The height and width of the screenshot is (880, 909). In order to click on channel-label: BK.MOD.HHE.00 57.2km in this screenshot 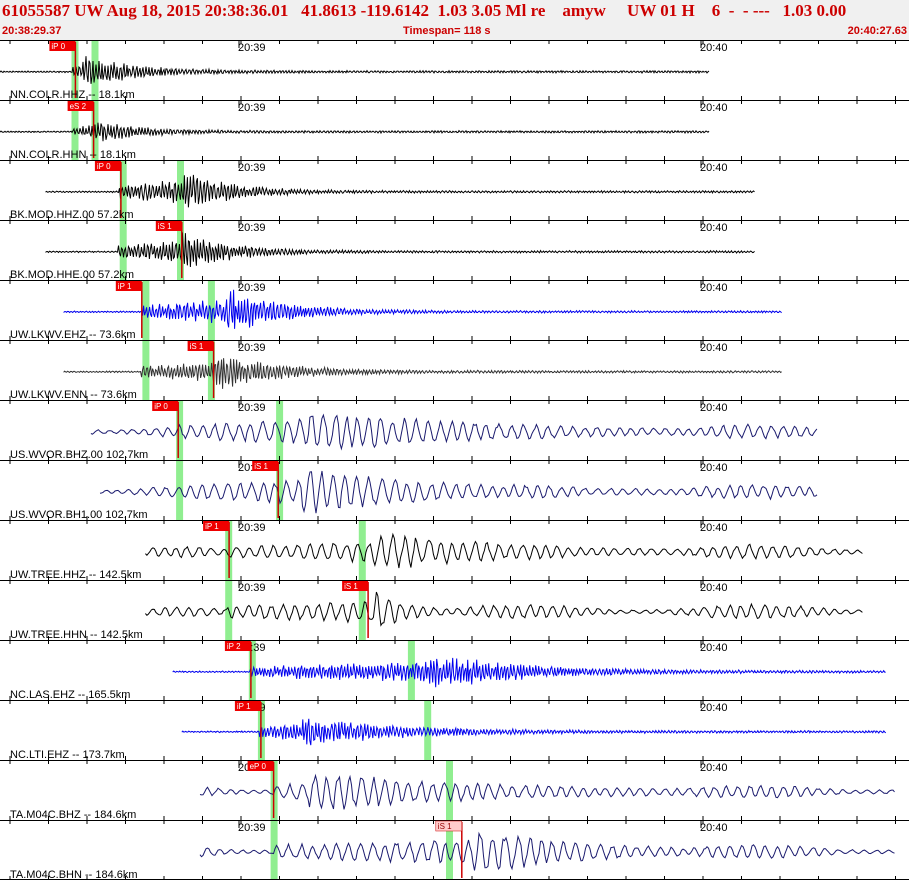, I will do `click(72, 275)`.